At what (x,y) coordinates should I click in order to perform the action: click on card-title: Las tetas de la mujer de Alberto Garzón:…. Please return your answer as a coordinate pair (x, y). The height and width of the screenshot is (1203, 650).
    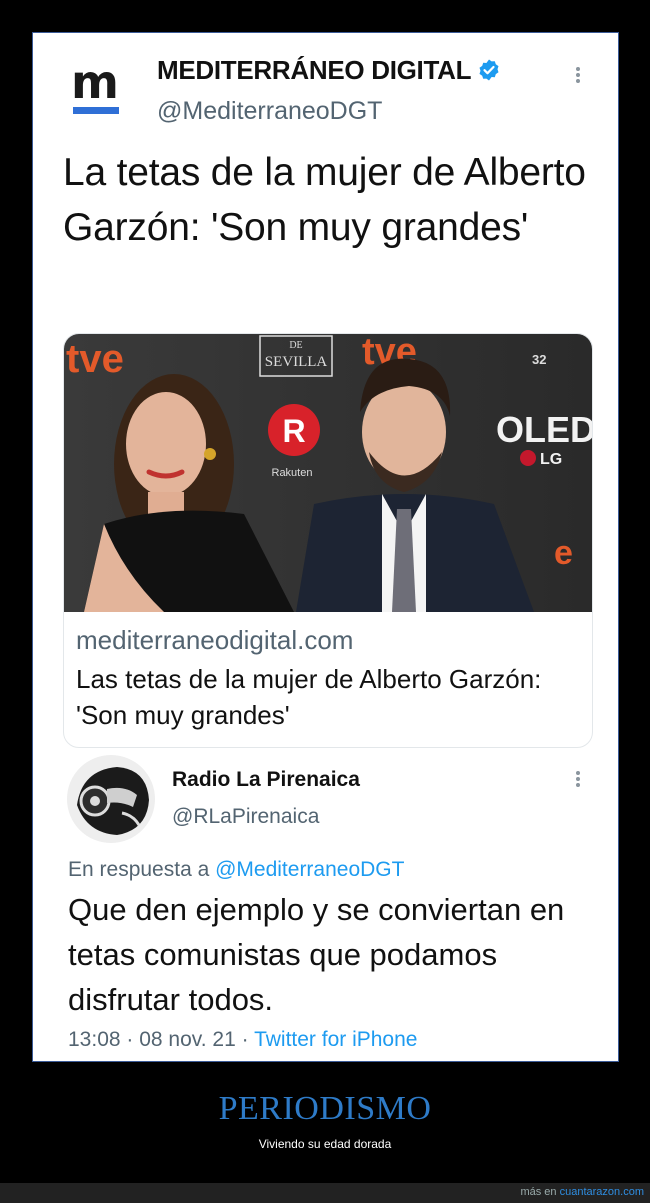
    Looking at the image, I should click on (309, 697).